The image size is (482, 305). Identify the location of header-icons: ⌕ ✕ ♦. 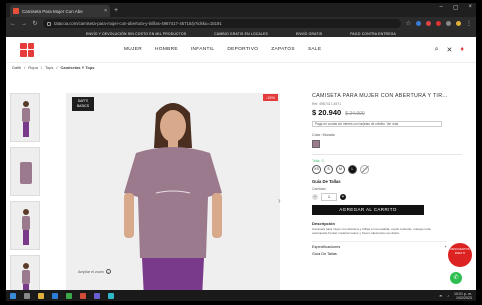
(449, 50).